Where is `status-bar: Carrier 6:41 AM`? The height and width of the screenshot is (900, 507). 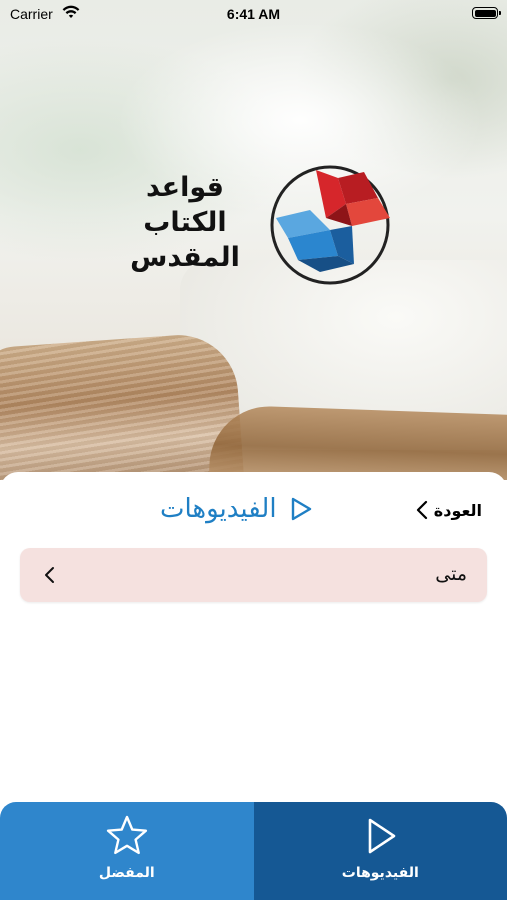 status-bar: Carrier 6:41 AM is located at coordinates (253, 14).